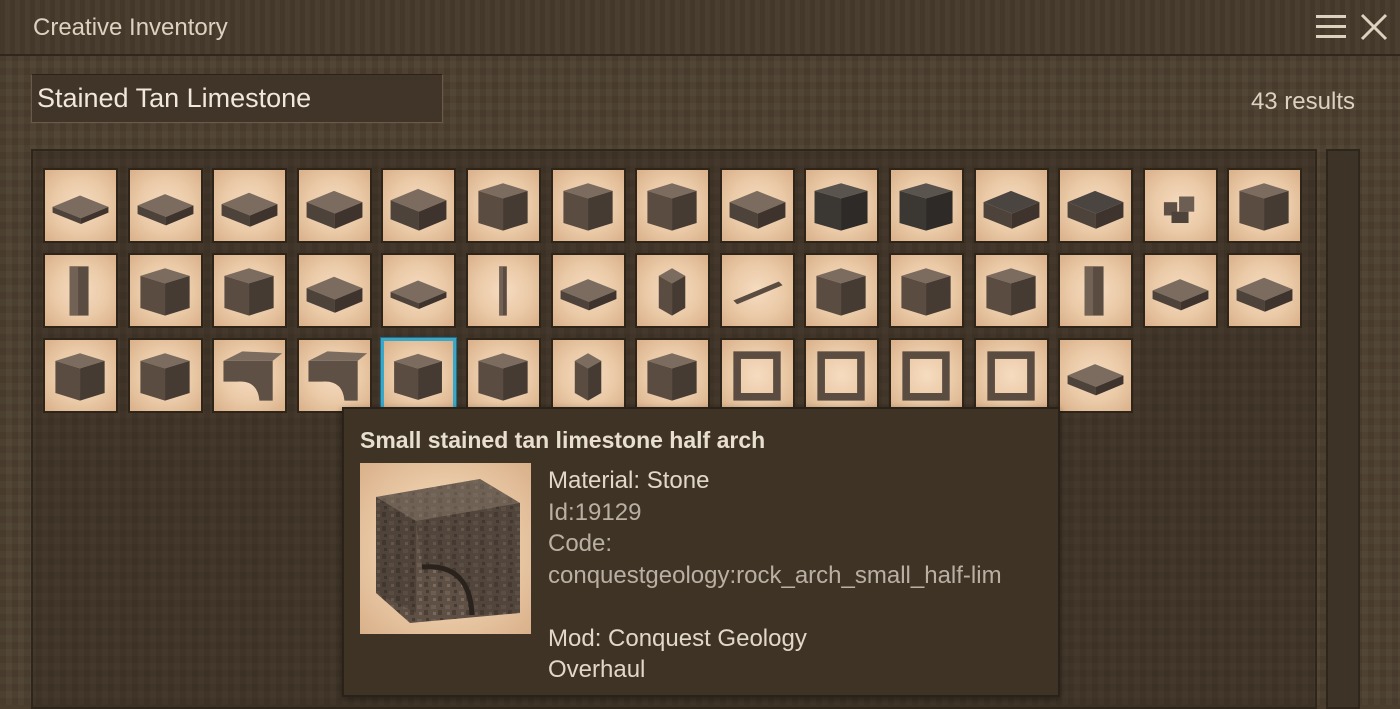 The height and width of the screenshot is (709, 1400). Describe the element at coordinates (1343, 429) in the screenshot. I see `inventory-scrollbar` at that location.